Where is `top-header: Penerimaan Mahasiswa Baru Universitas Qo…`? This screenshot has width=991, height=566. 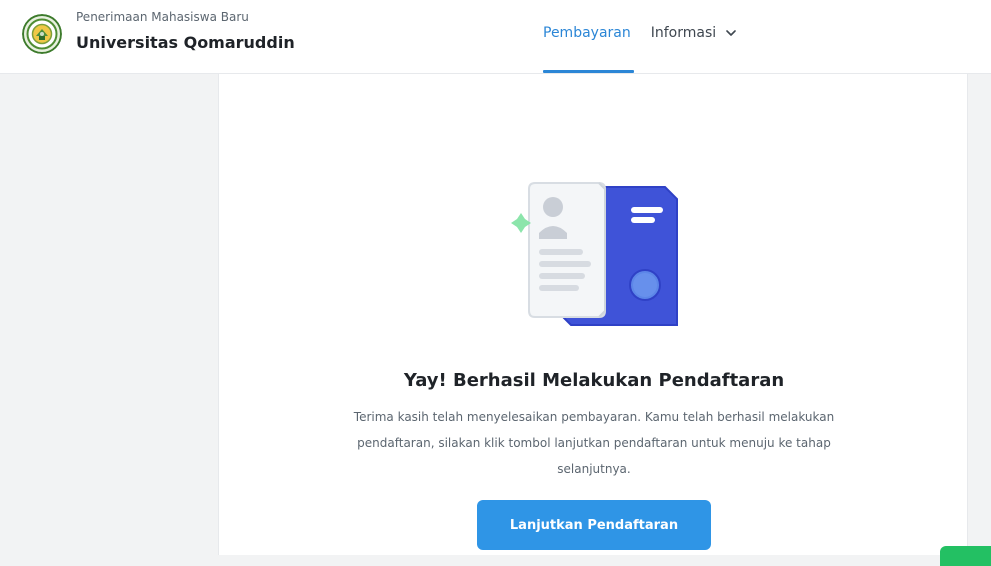
top-header: Penerimaan Mahasiswa Baru Universitas Qo… is located at coordinates (495, 37).